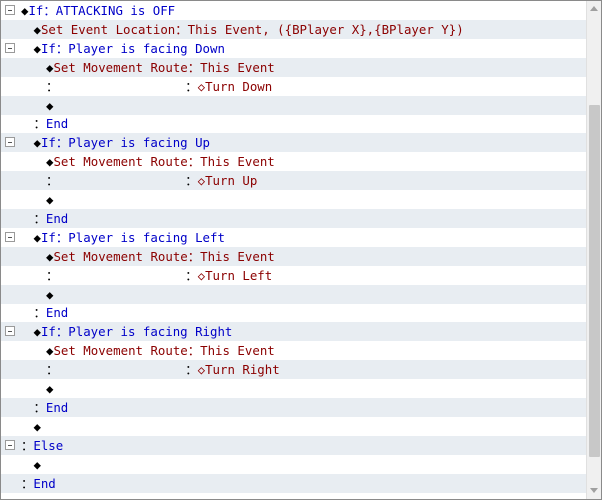 Image resolution: width=602 pixels, height=500 pixels. Describe the element at coordinates (594, 491) in the screenshot. I see `scroll-down-arrow-icon` at that location.